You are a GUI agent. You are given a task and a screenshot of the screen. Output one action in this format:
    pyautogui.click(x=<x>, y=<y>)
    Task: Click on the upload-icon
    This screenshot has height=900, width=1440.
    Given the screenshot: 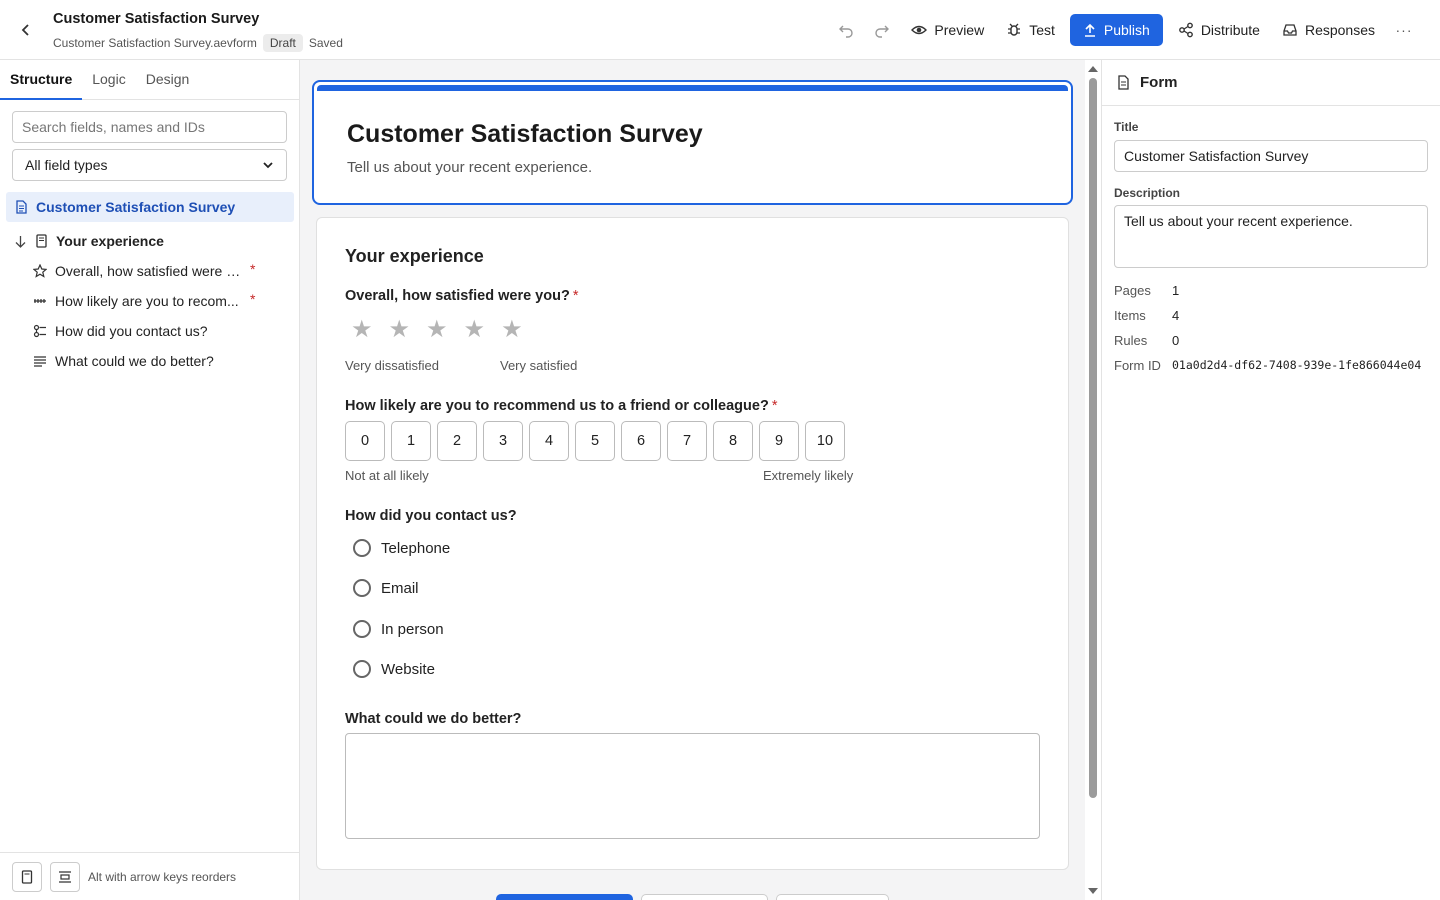 What is the action you would take?
    pyautogui.click(x=1089, y=30)
    